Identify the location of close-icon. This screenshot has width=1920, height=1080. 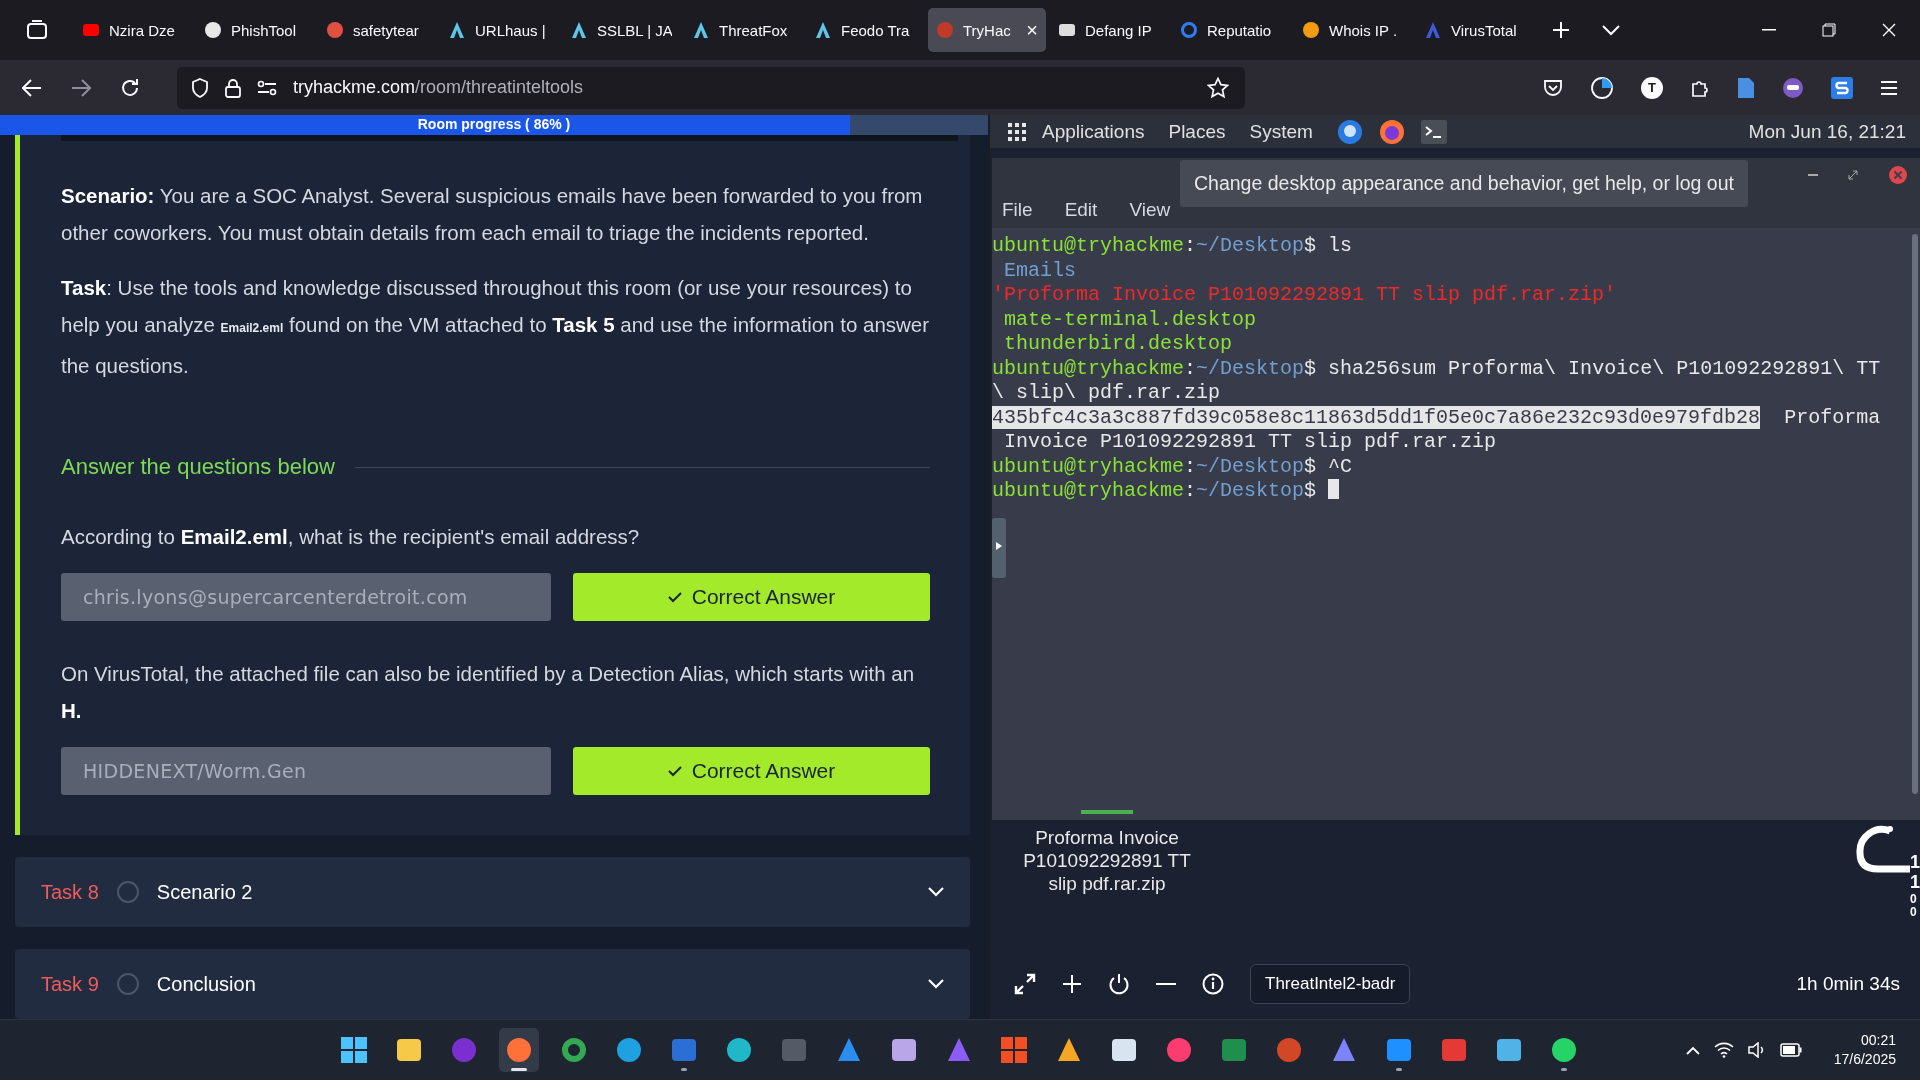
(1889, 30).